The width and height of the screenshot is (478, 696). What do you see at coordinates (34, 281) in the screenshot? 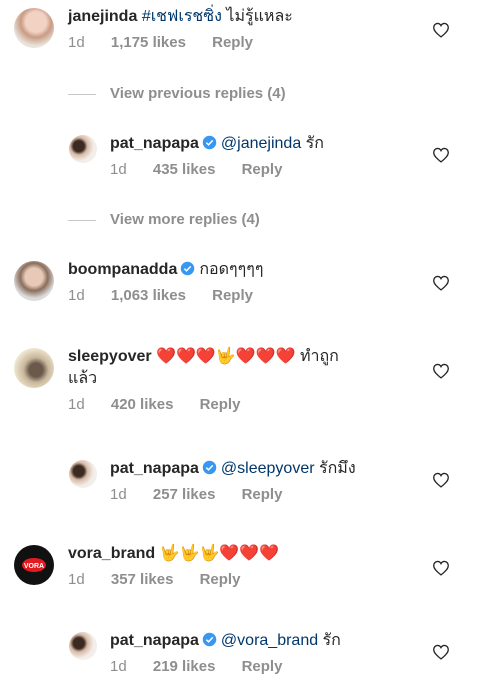
I see `avatar-boompanadda` at bounding box center [34, 281].